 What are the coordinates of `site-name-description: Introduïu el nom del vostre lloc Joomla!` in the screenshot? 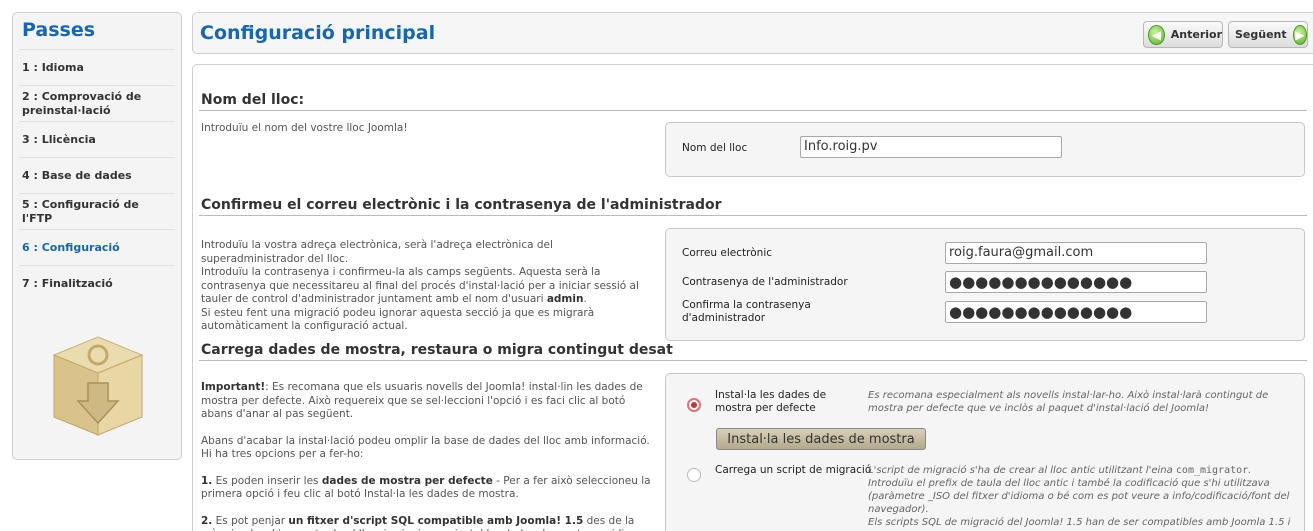 It's located at (304, 128).